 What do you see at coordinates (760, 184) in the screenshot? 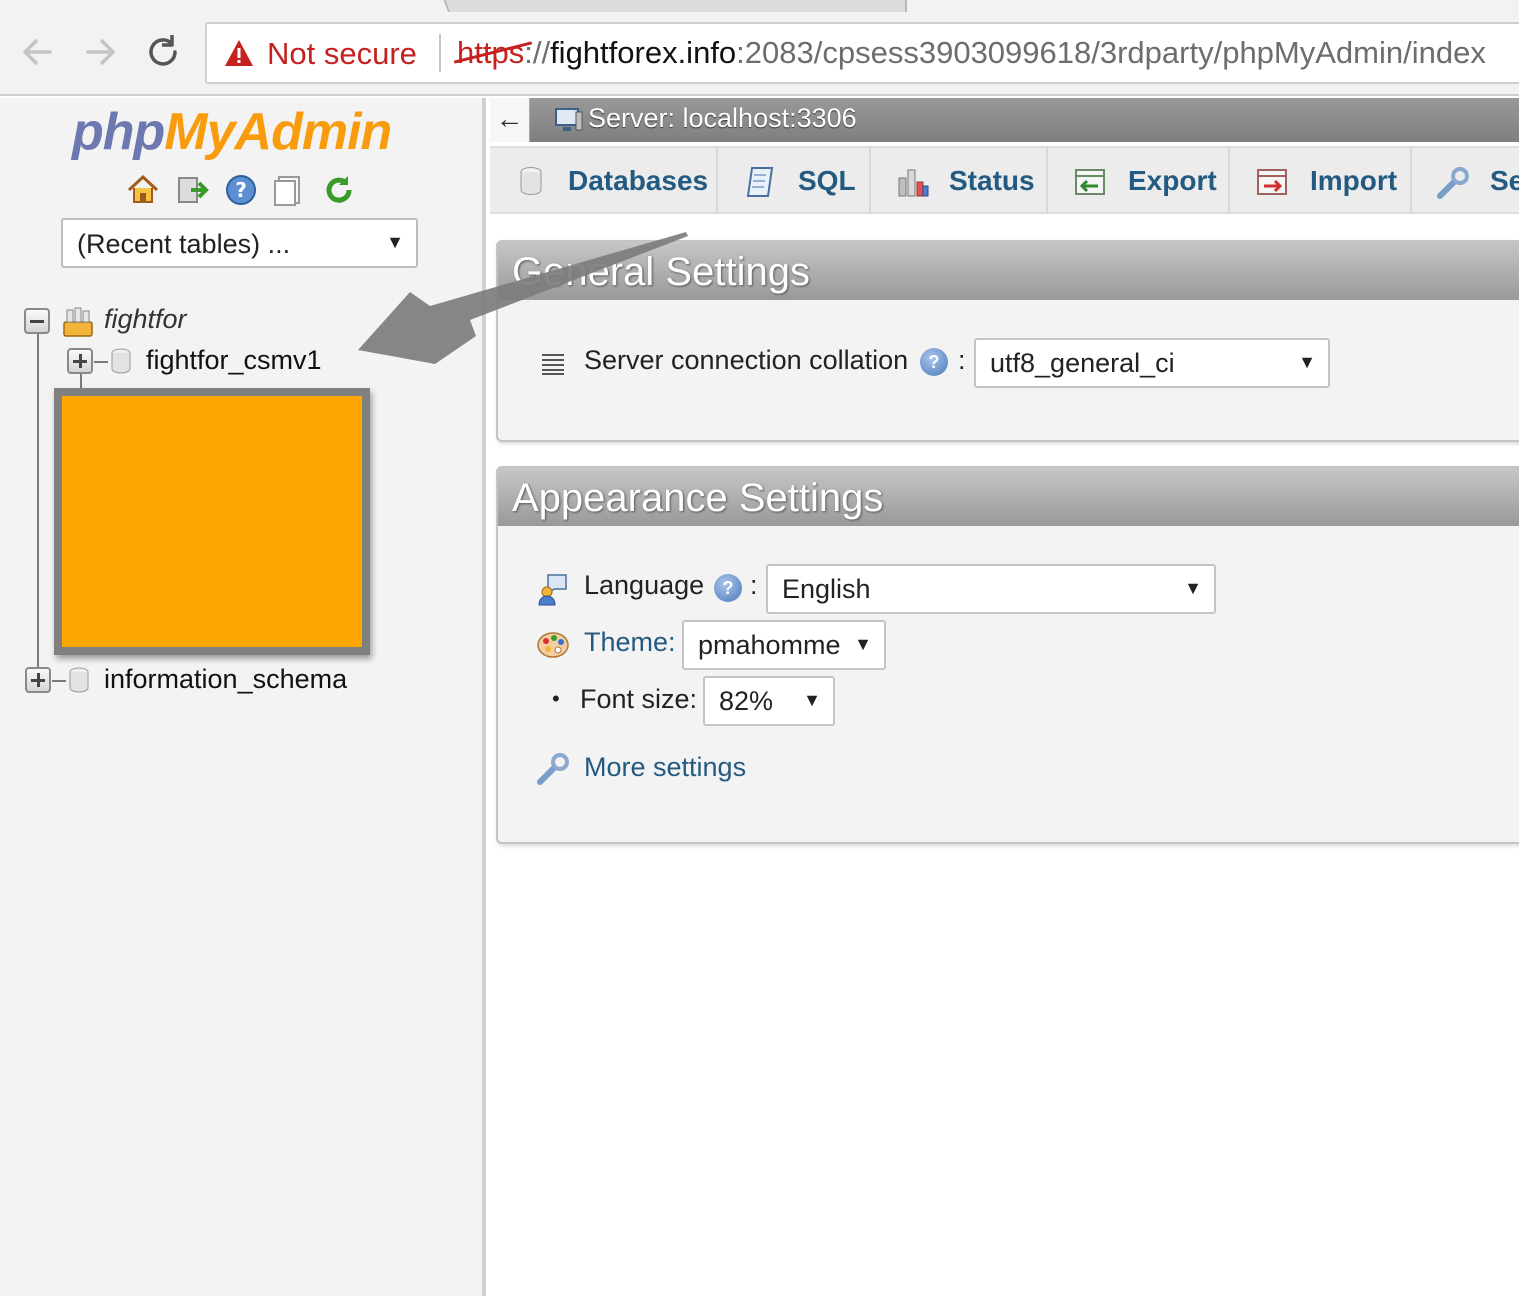
I see `sql-icon` at bounding box center [760, 184].